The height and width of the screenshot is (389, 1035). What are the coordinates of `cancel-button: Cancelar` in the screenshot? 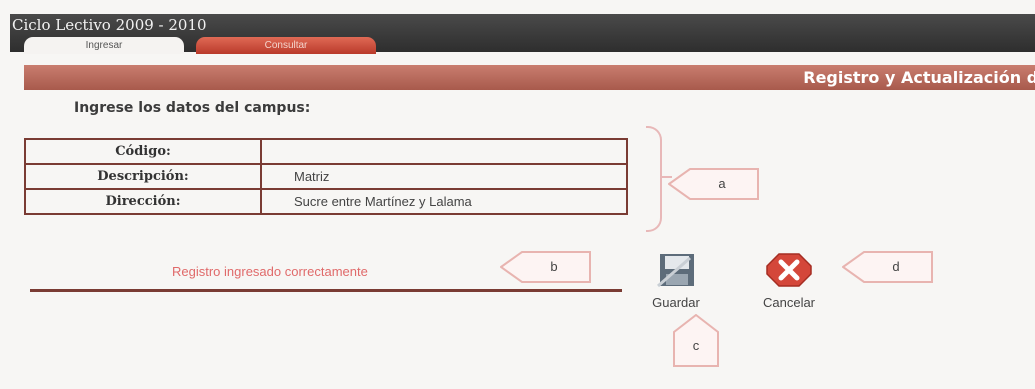 It's located at (789, 281).